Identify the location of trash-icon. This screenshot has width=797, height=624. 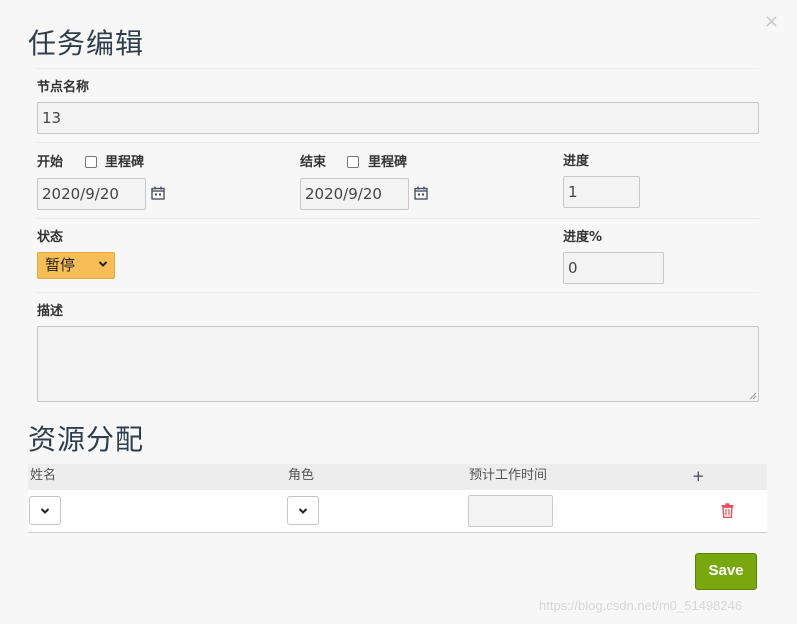
(727, 510).